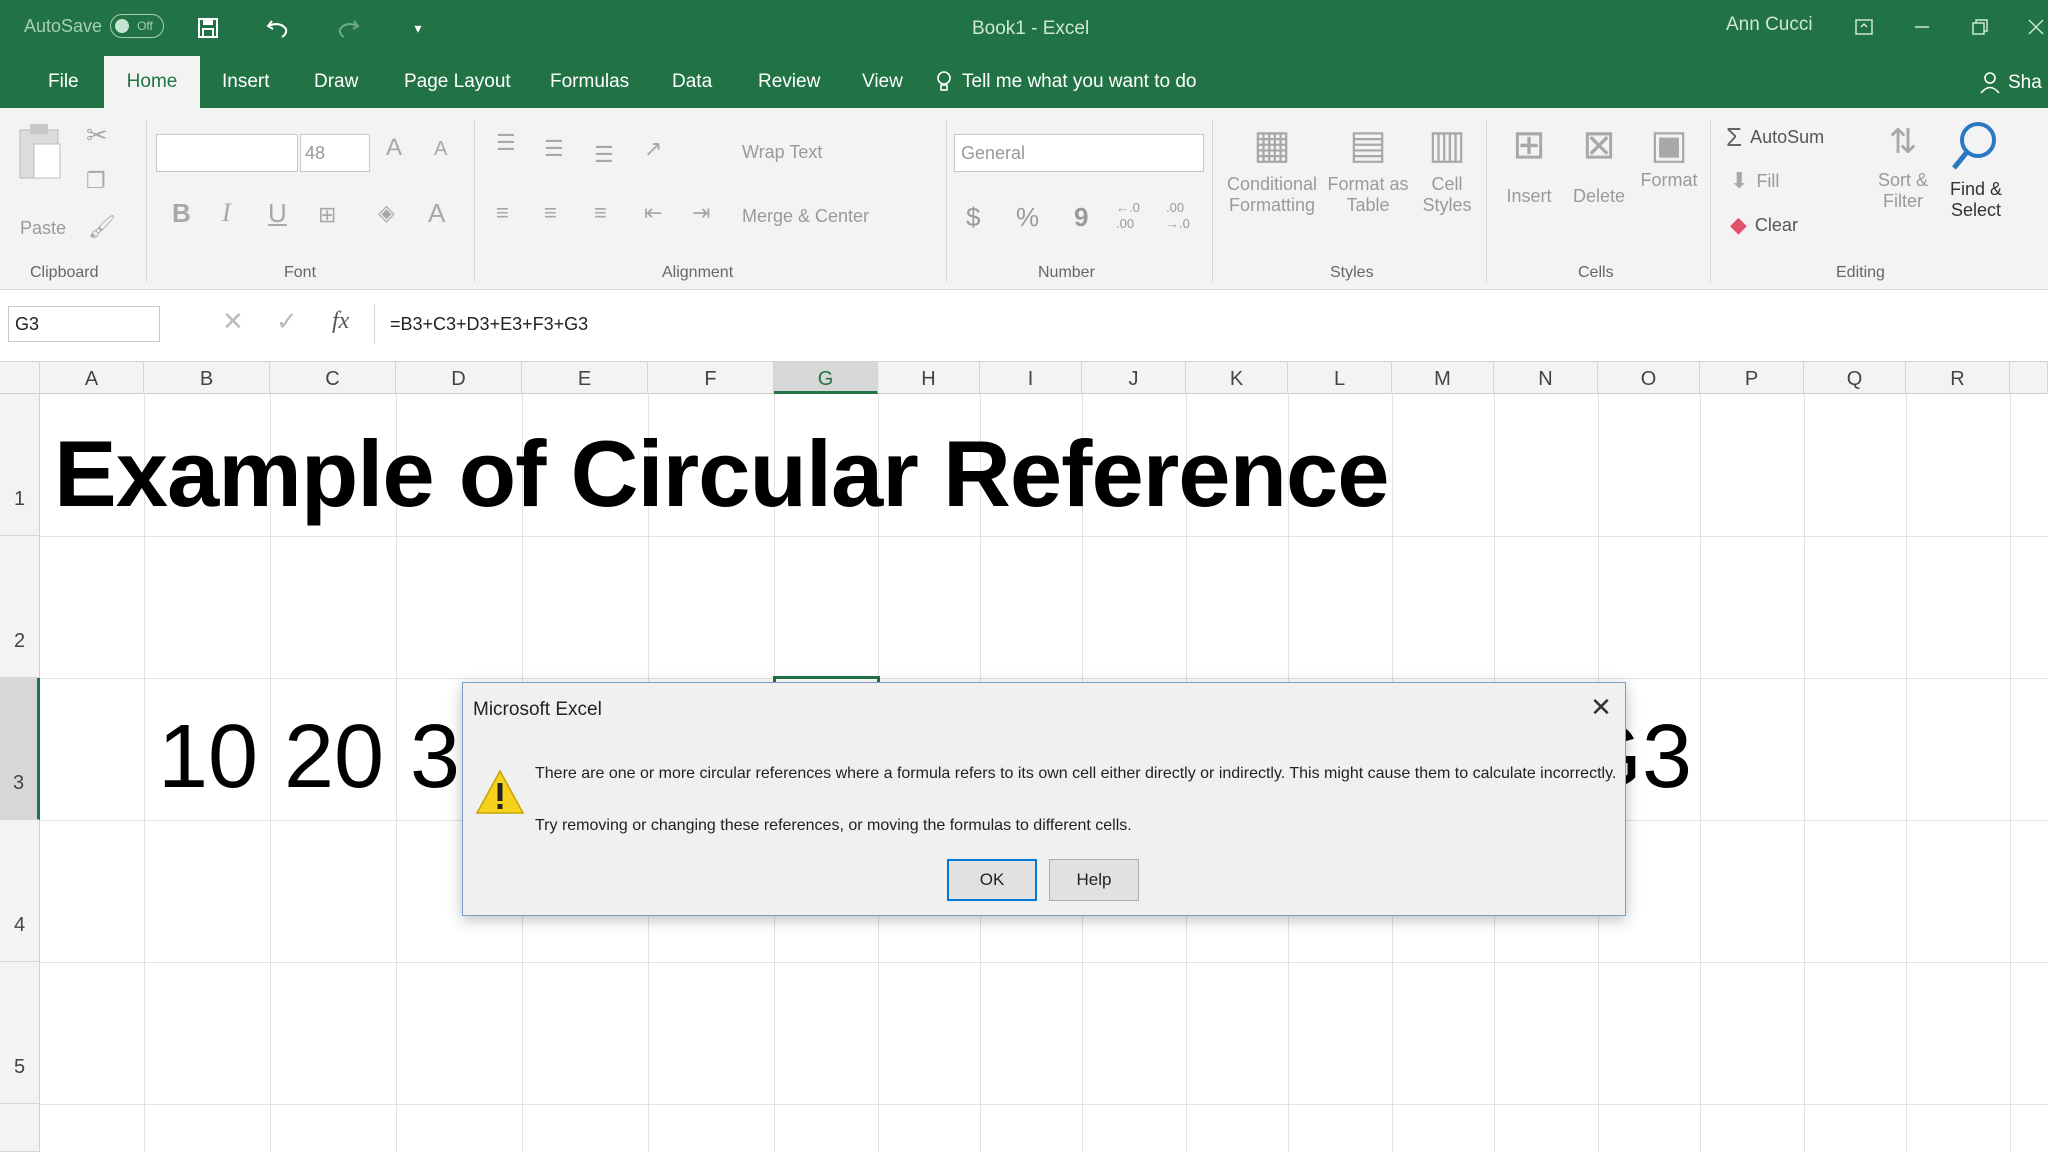 This screenshot has width=2048, height=1172. What do you see at coordinates (1669, 156) in the screenshot?
I see `format-cells-button: ▣ Format` at bounding box center [1669, 156].